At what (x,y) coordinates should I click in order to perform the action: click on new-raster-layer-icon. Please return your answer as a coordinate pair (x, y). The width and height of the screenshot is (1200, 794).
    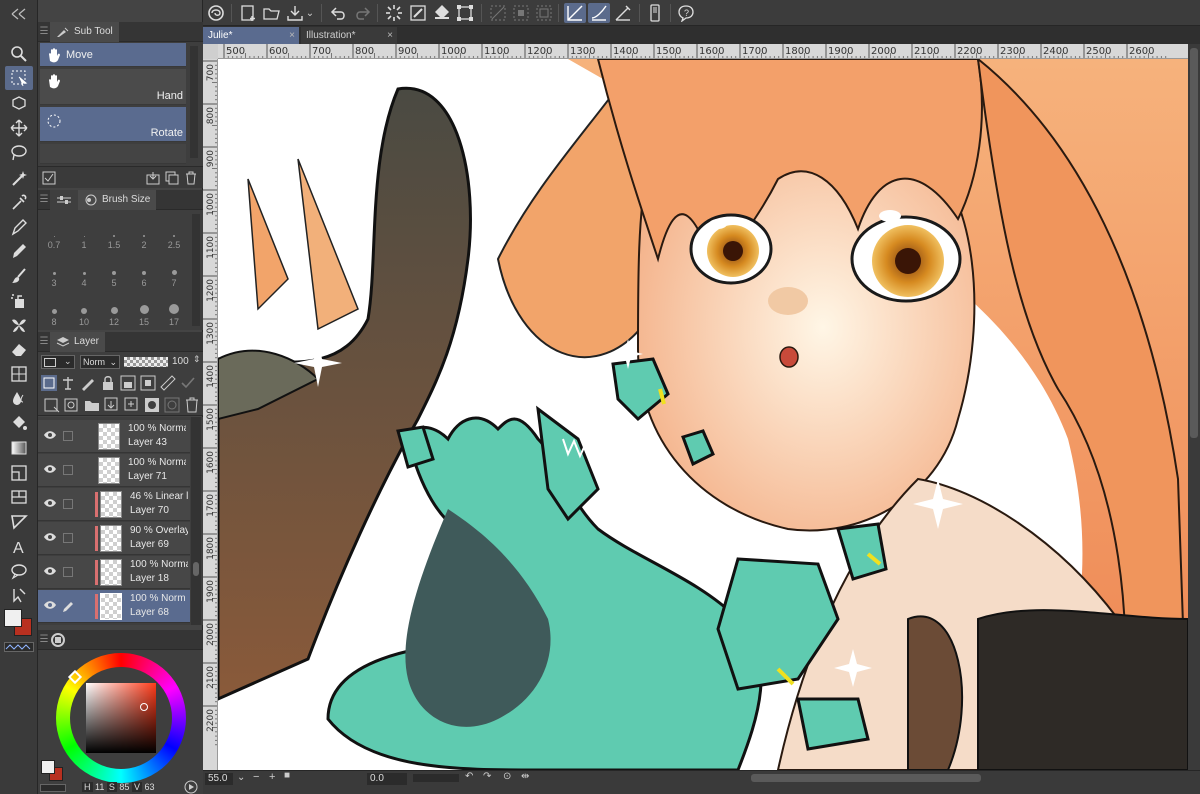
    Looking at the image, I should click on (52, 405).